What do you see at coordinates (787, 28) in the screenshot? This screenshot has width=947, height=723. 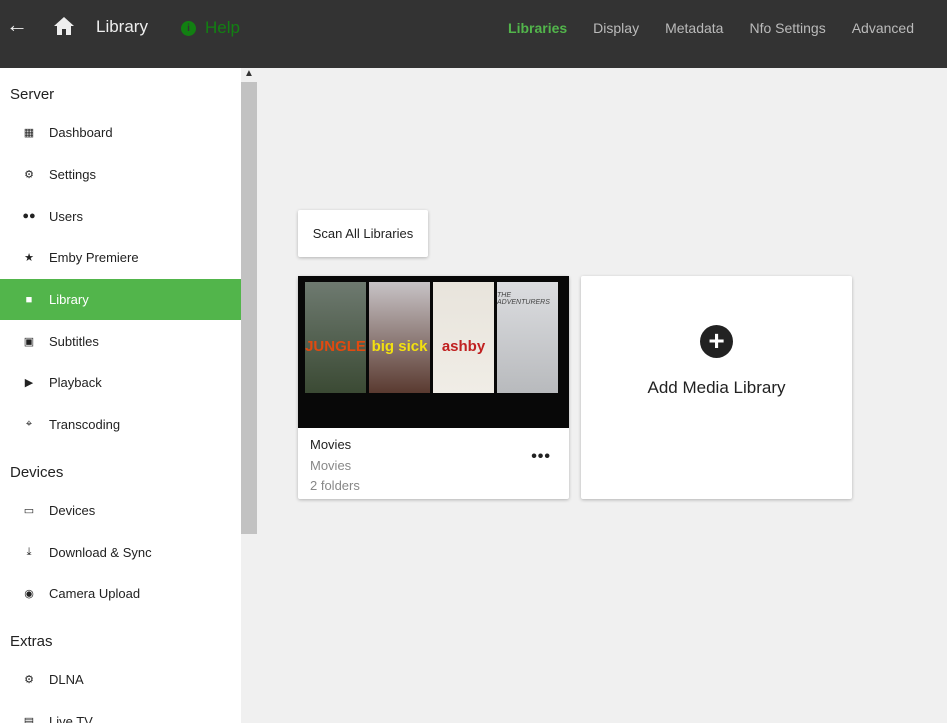 I see `tab-nfo-settings: Nfo Settings` at bounding box center [787, 28].